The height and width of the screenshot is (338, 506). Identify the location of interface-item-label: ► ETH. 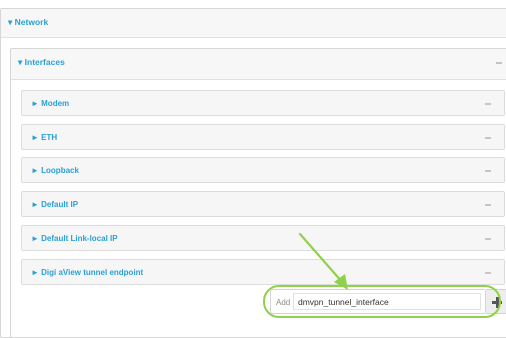
(44, 137).